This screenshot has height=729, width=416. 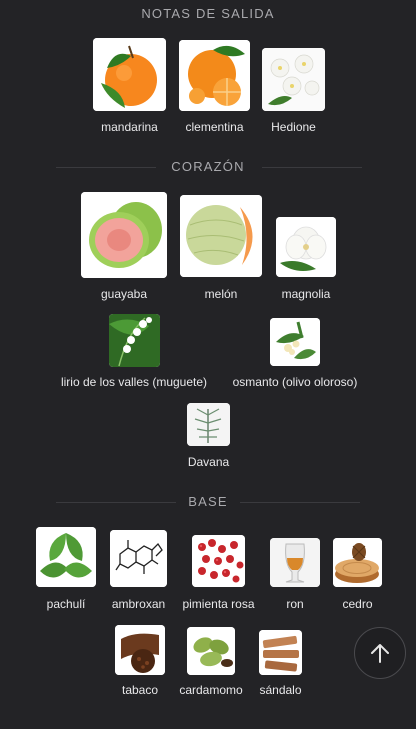 I want to click on cardamomo-image, so click(x=211, y=651).